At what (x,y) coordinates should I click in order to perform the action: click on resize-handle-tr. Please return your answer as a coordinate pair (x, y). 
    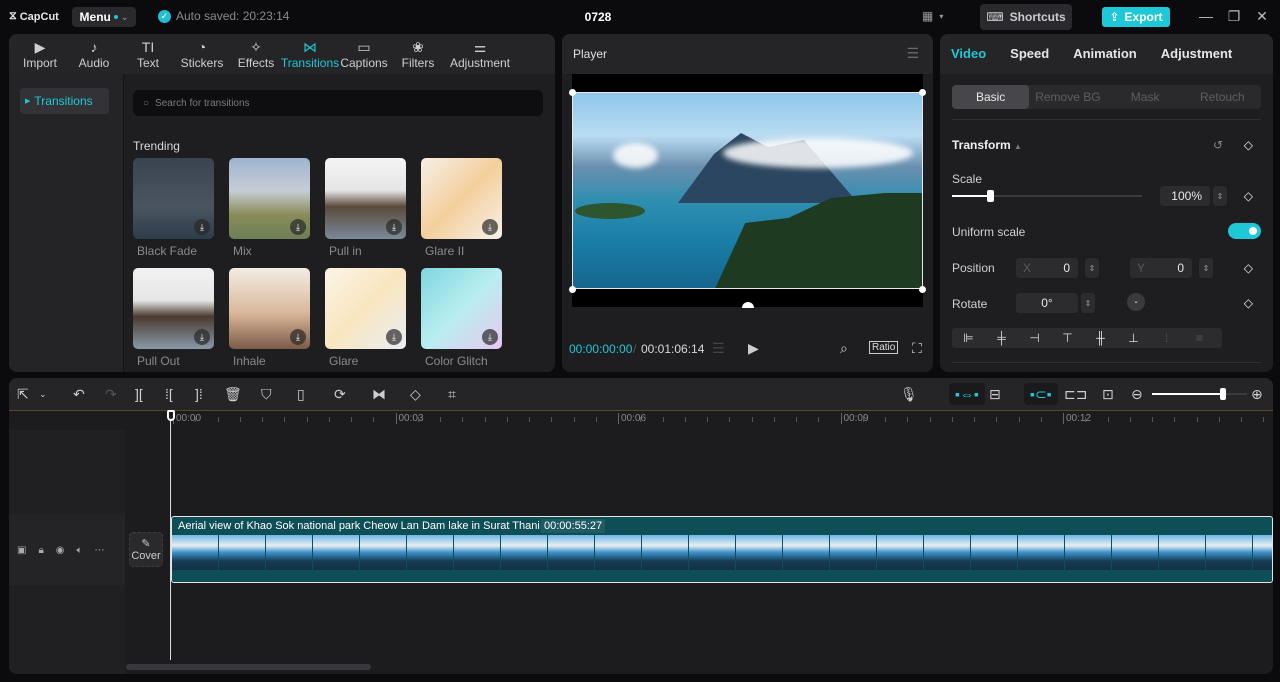
    Looking at the image, I should click on (922, 92).